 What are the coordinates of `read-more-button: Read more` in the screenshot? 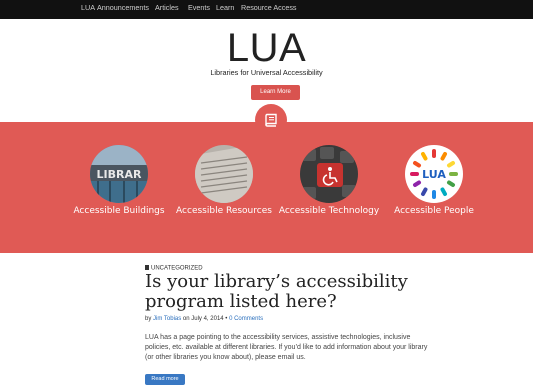 It's located at (165, 379).